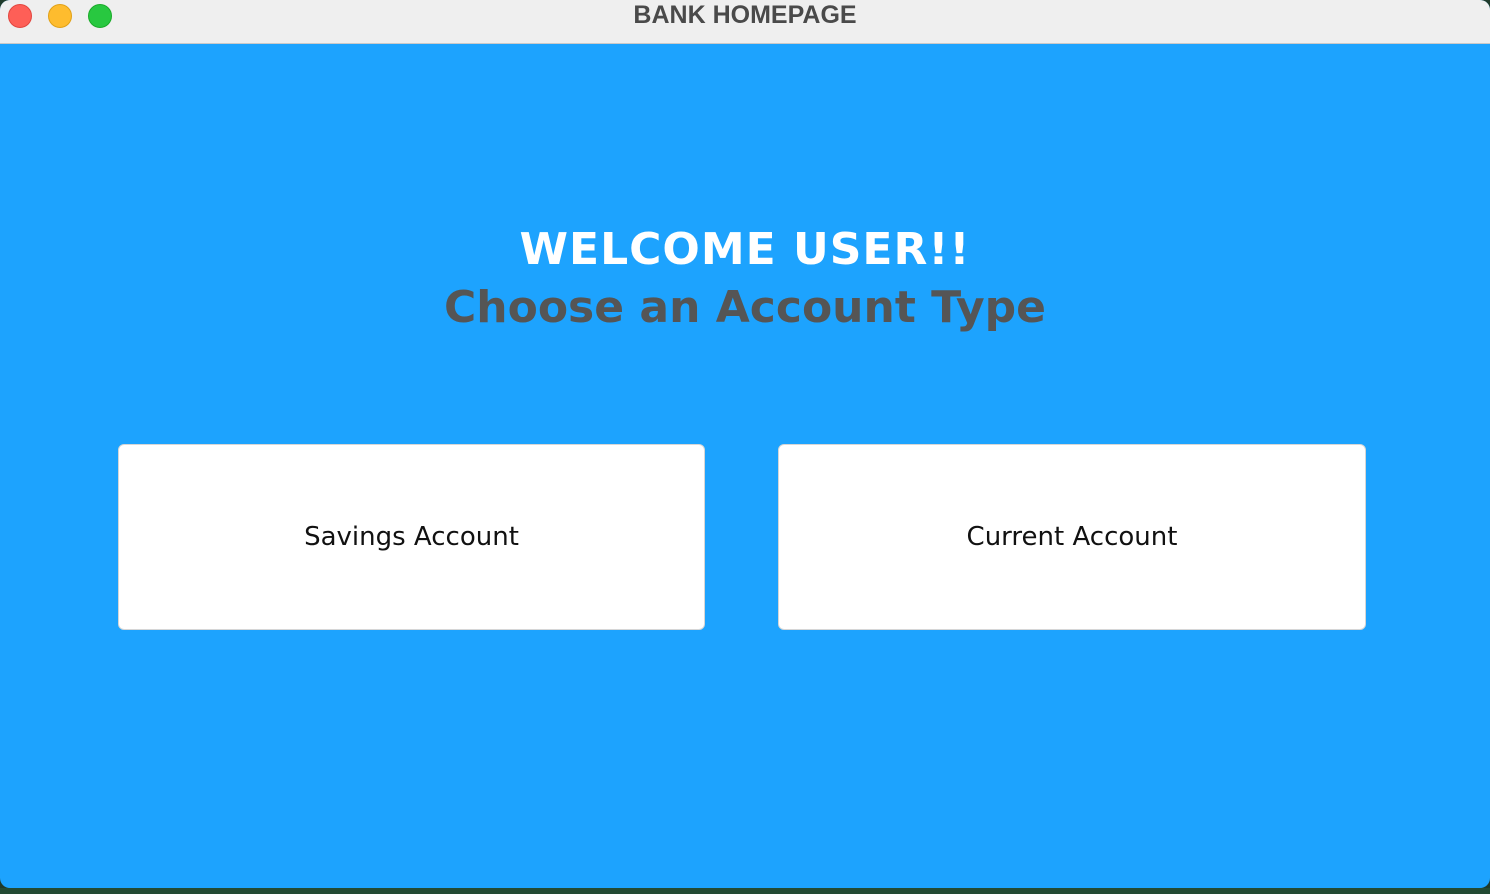 The height and width of the screenshot is (894, 1490). I want to click on welcome-heading: WELCOME USER!!, so click(745, 249).